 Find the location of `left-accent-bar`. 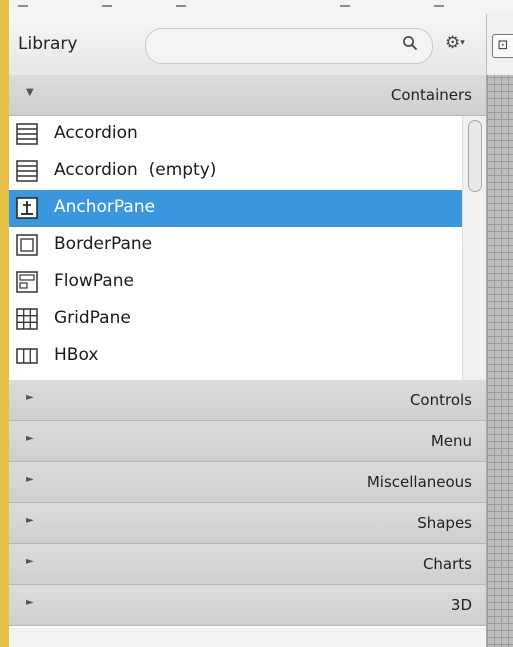

left-accent-bar is located at coordinates (4, 323).